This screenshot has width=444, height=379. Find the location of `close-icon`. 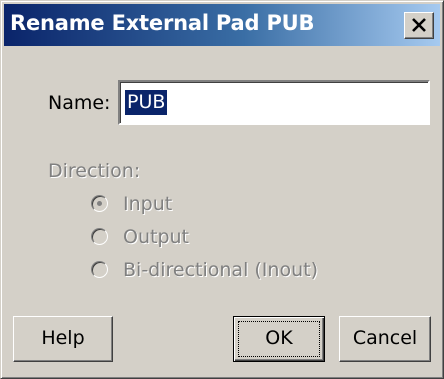

close-icon is located at coordinates (419, 25).